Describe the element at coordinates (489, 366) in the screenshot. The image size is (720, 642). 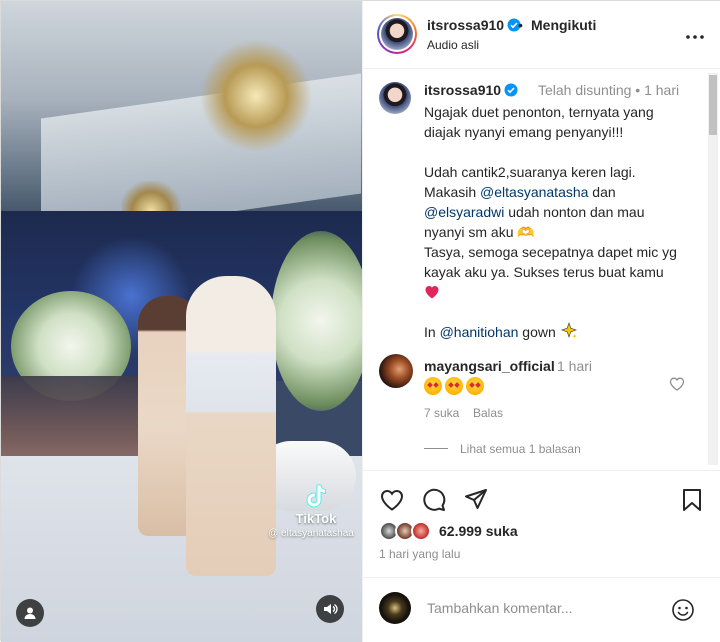
I see `commenter-username: mayangsari_official` at that location.